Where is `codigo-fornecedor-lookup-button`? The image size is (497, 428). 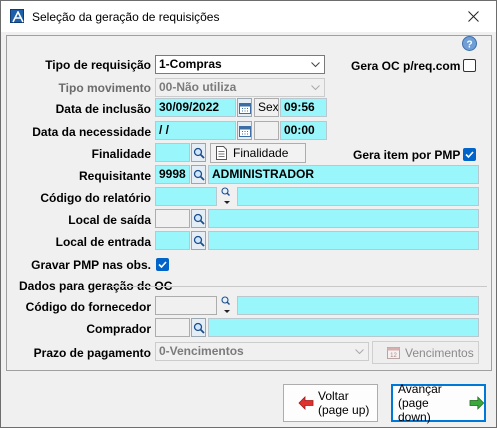
codigo-fornecedor-lookup-button is located at coordinates (227, 305).